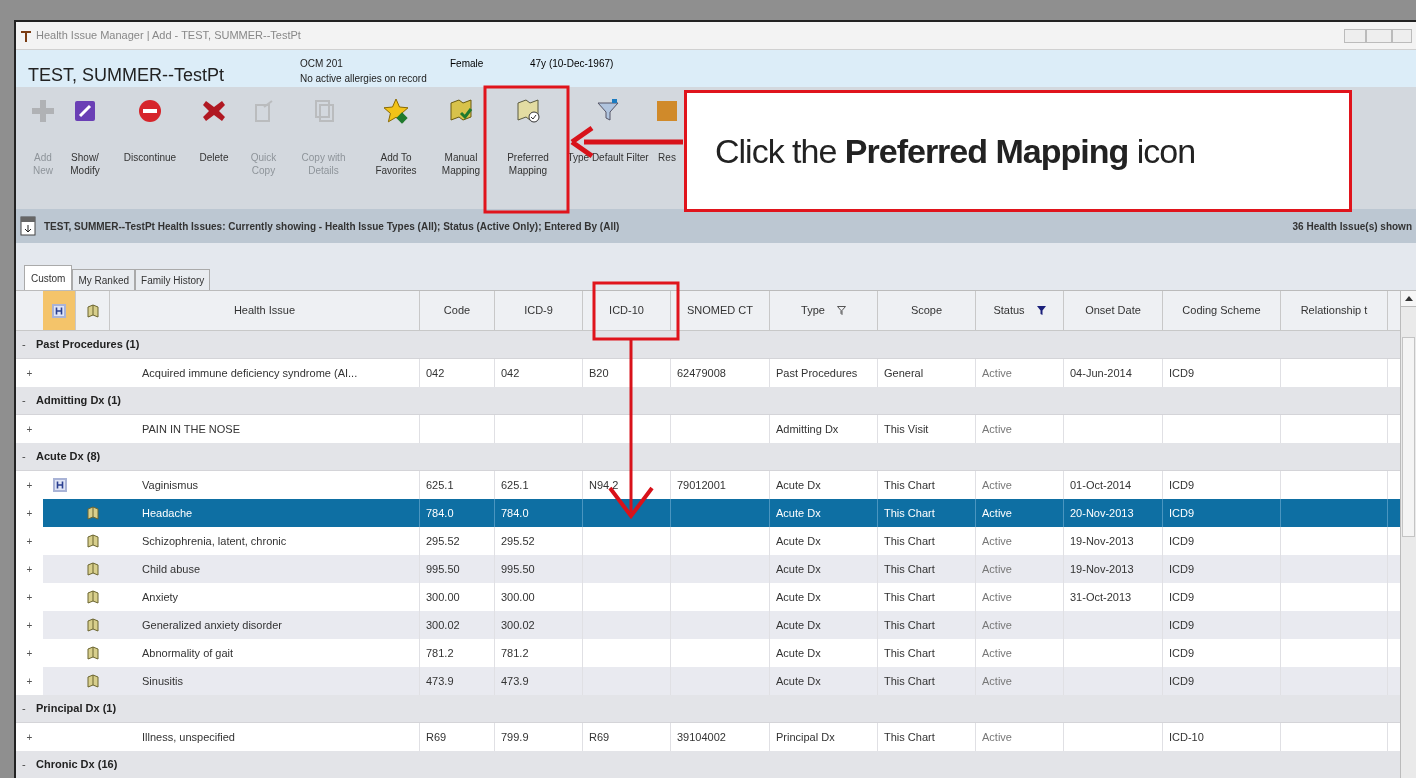 Image resolution: width=1416 pixels, height=778 pixels. What do you see at coordinates (701, 485) in the screenshot?
I see `table-cell-text: 79012001` at bounding box center [701, 485].